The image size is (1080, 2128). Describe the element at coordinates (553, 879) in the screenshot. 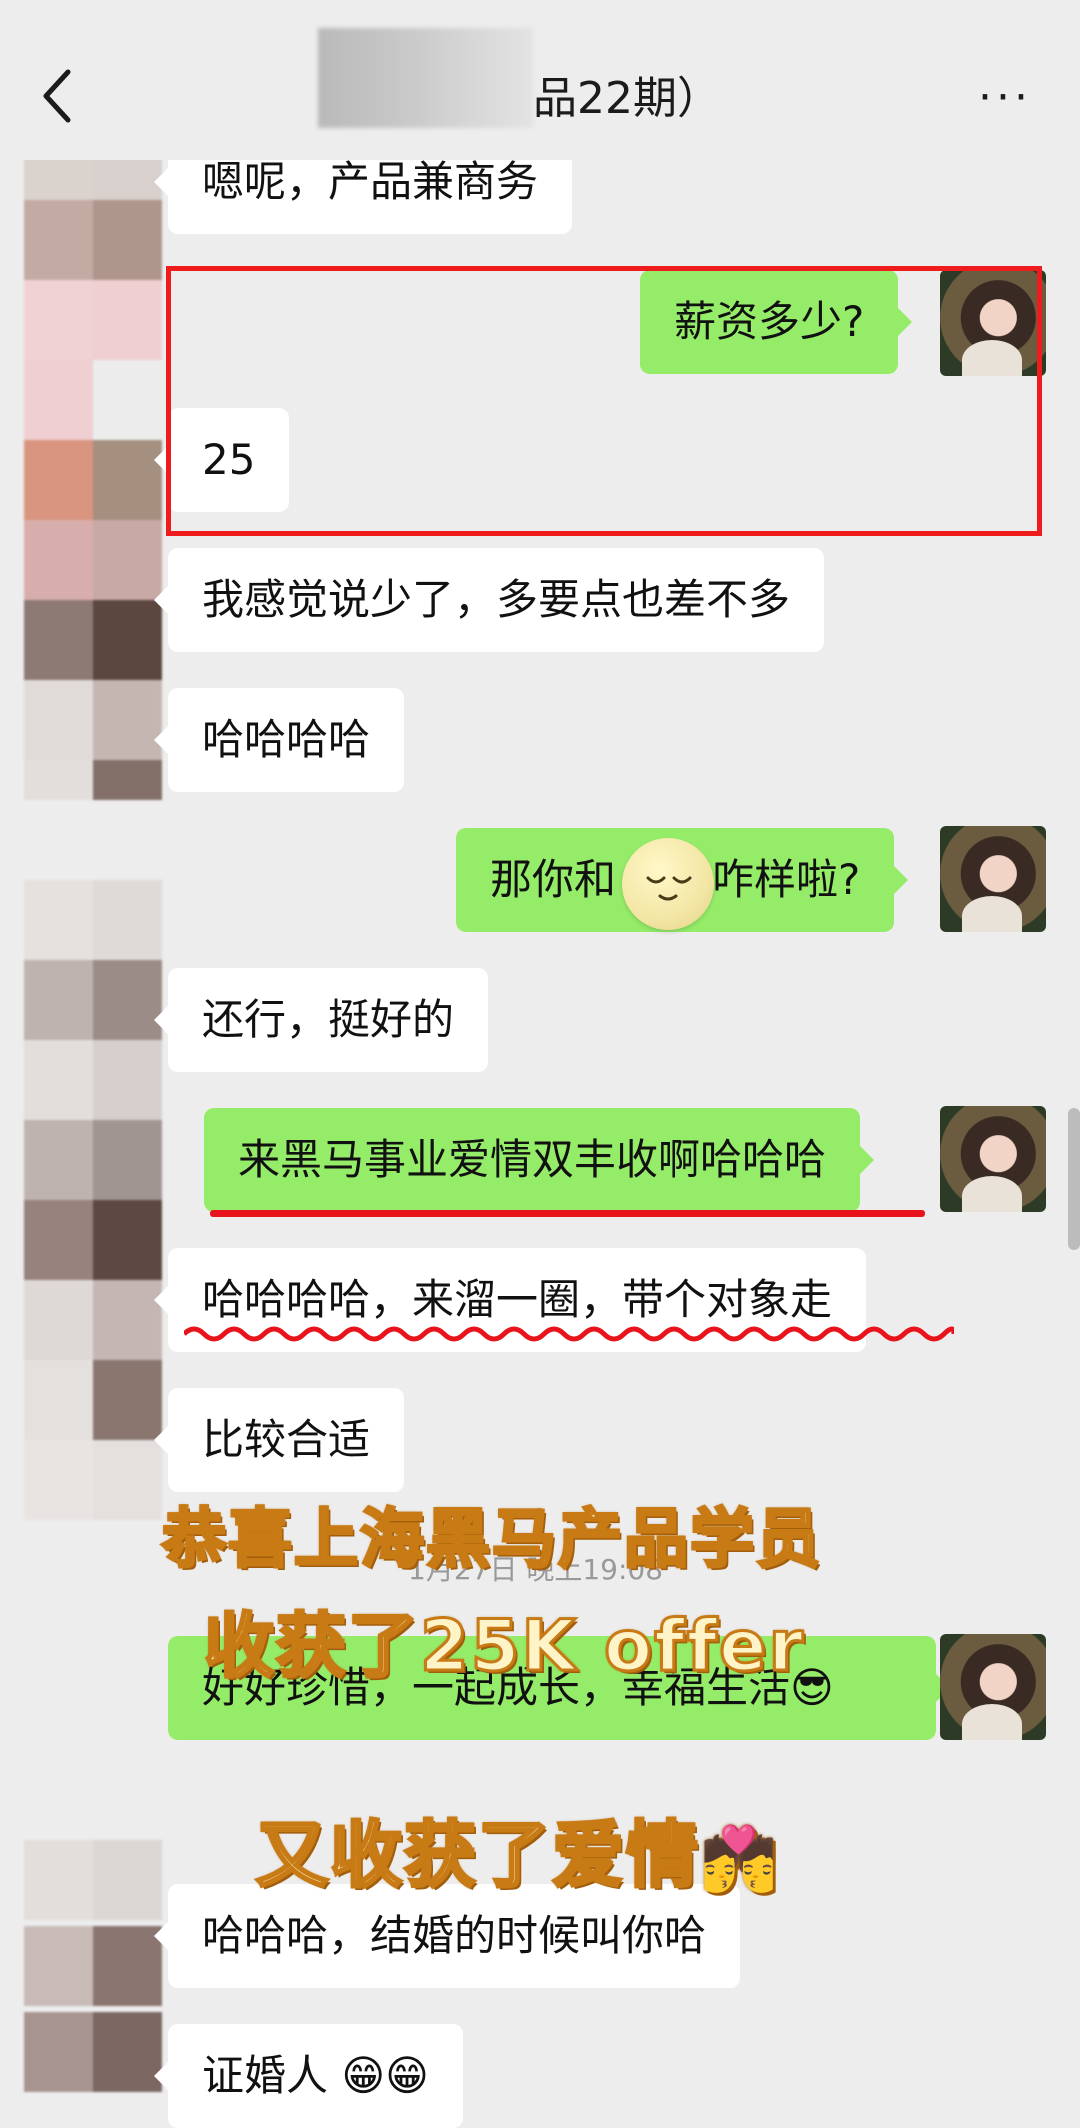

I see `message-text-before: 那你和` at that location.